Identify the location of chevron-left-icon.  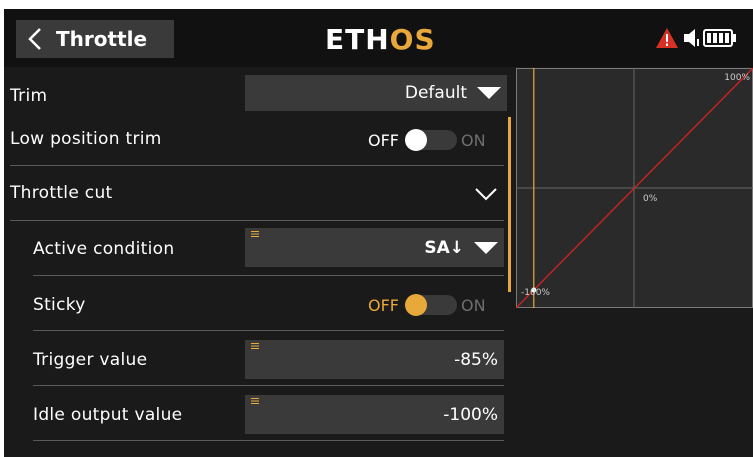
(35, 39).